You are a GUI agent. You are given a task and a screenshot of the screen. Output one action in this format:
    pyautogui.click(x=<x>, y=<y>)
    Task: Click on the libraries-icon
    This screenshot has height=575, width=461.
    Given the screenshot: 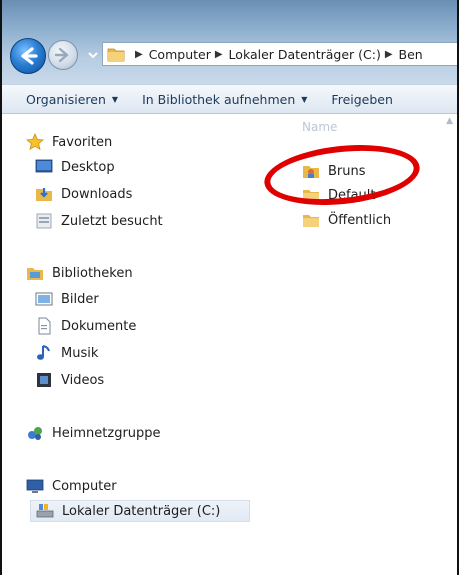 What is the action you would take?
    pyautogui.click(x=35, y=274)
    